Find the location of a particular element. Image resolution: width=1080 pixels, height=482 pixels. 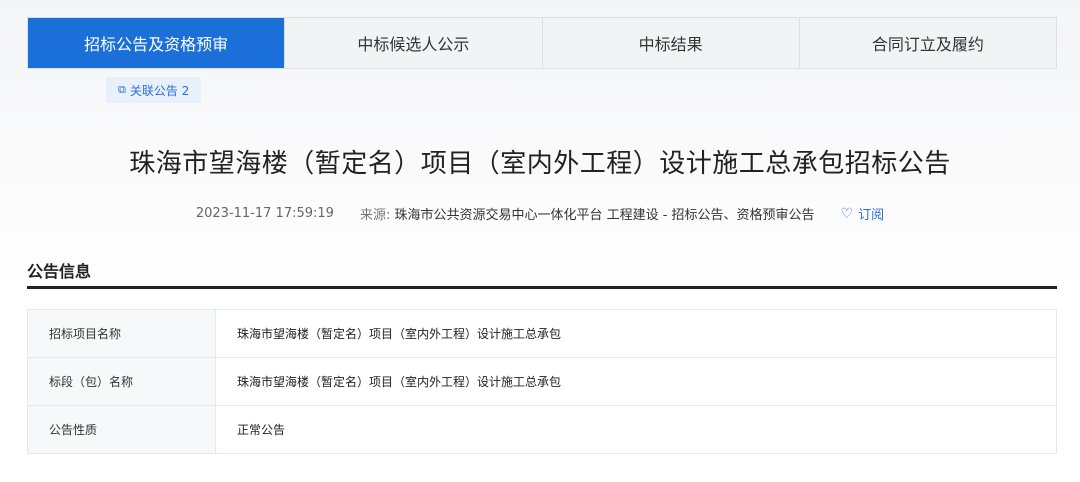

table-row: 招标项目名称 珠海市望海楼（暂定名）项目（室内外工程）设计施工总承包 is located at coordinates (542, 333).